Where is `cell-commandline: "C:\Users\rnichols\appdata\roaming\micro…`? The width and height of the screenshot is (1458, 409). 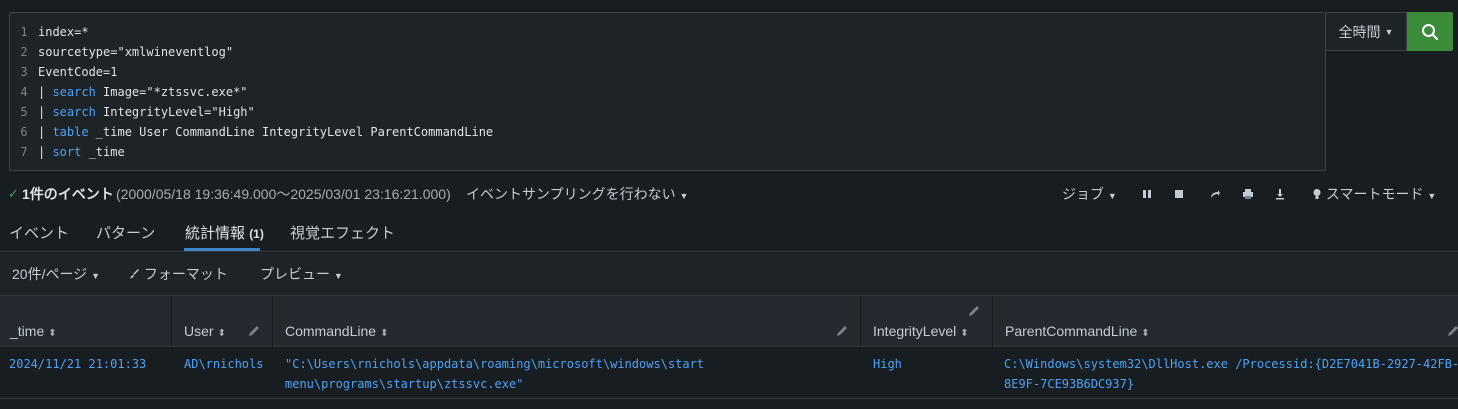
cell-commandline: "C:\Users\rnichols\appdata\roaming\micro… is located at coordinates (494, 374).